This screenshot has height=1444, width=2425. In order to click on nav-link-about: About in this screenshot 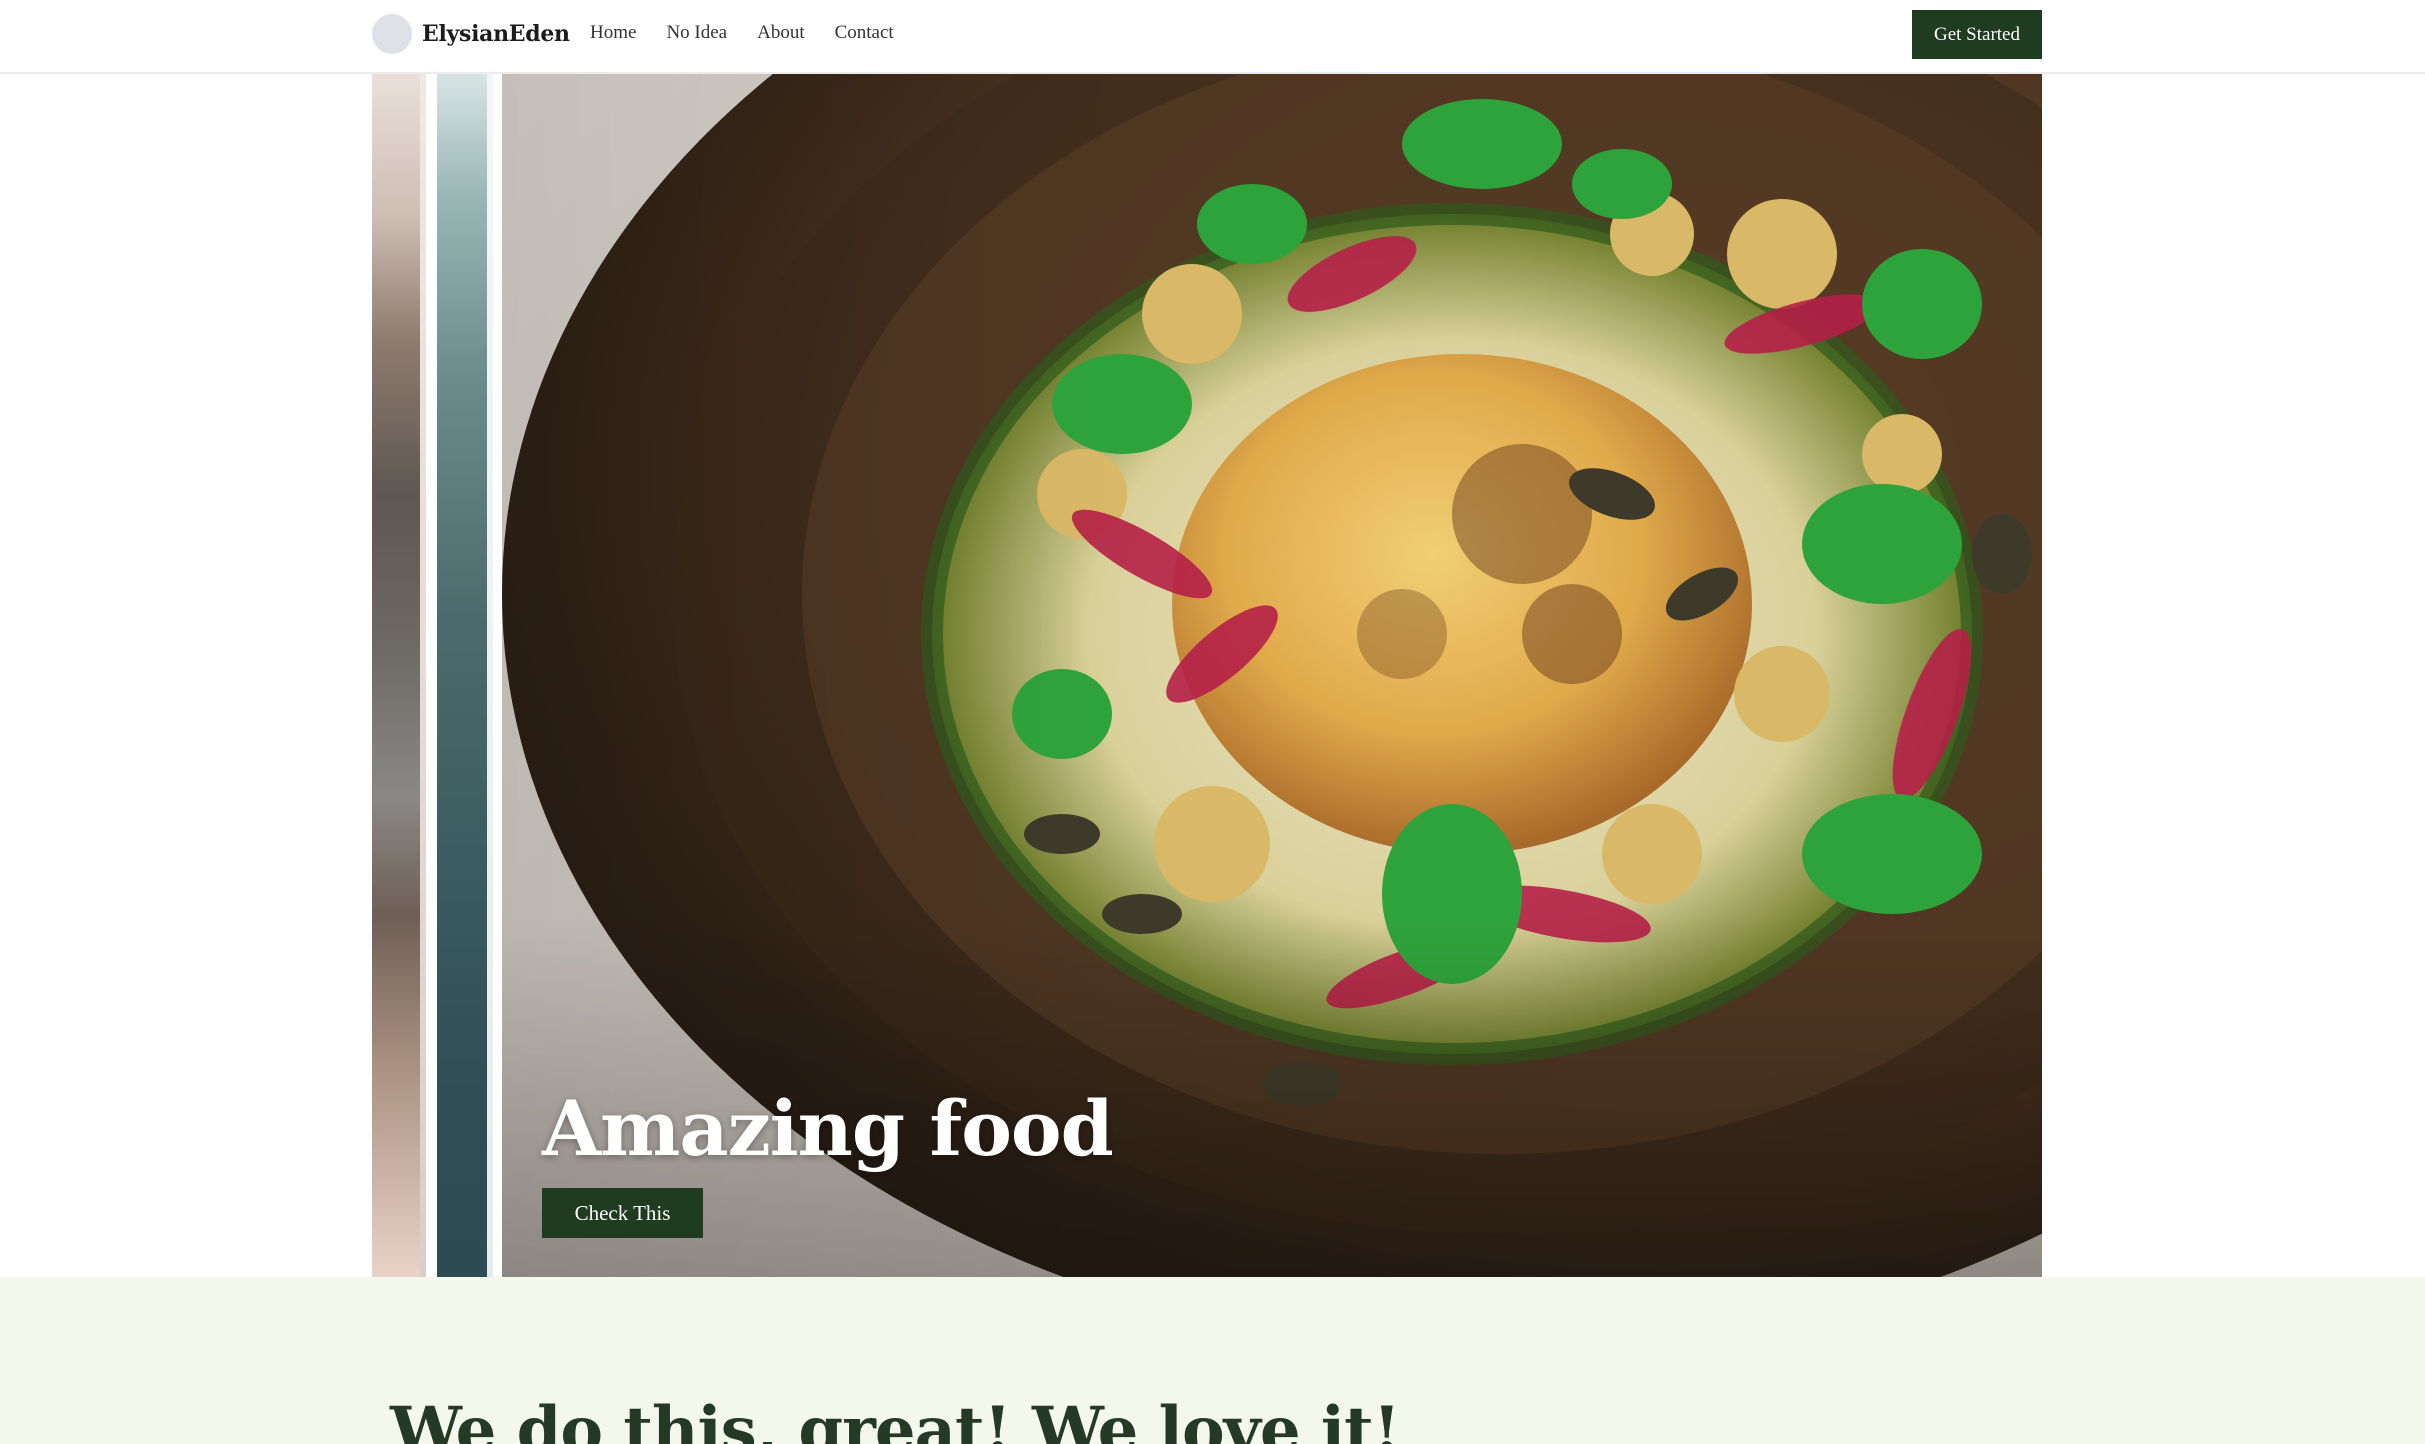, I will do `click(781, 33)`.